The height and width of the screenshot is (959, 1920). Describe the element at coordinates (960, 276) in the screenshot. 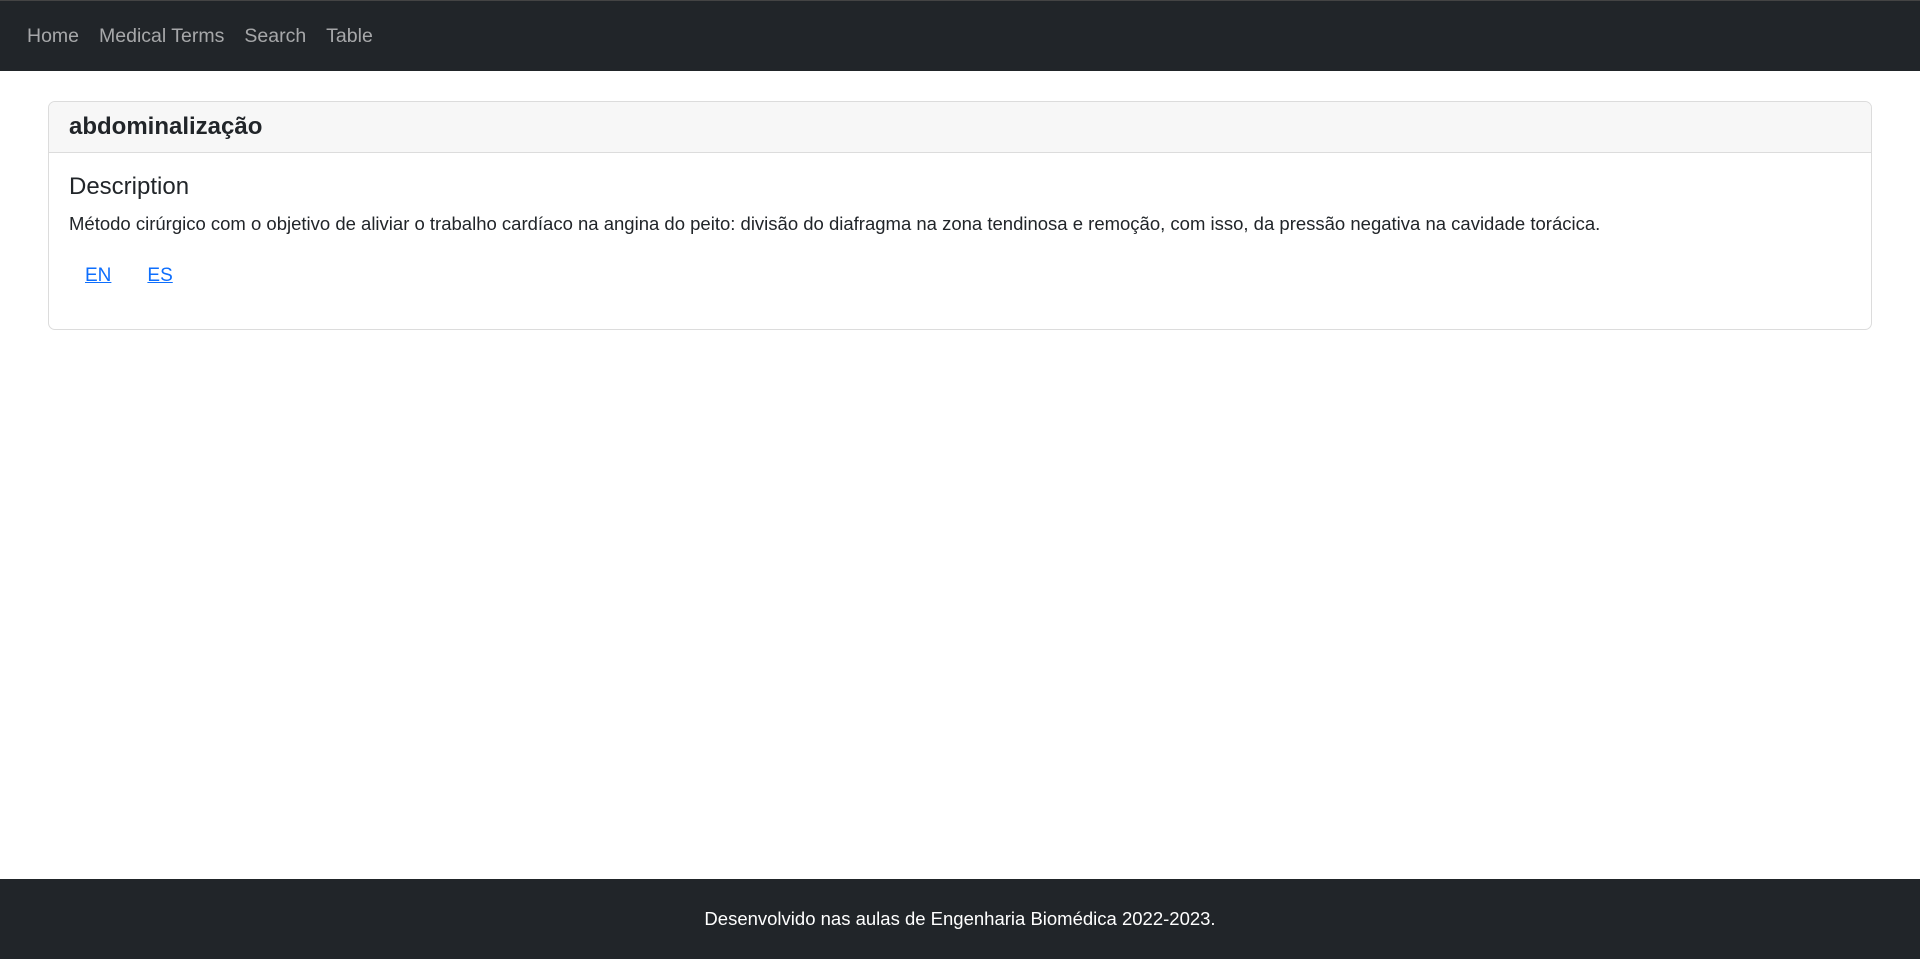

I see `language-links: EN ES` at that location.